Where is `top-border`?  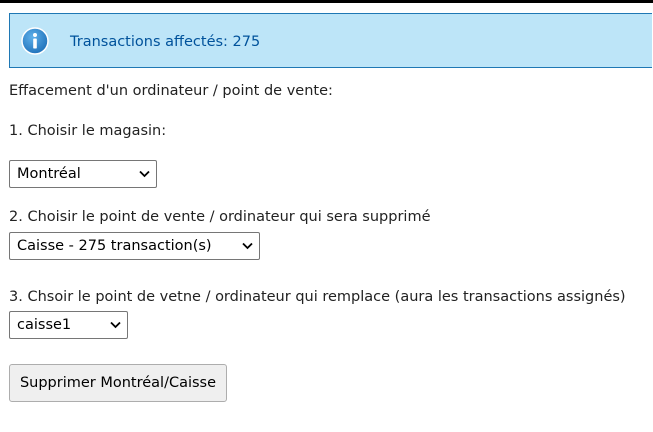 top-border is located at coordinates (326, 1).